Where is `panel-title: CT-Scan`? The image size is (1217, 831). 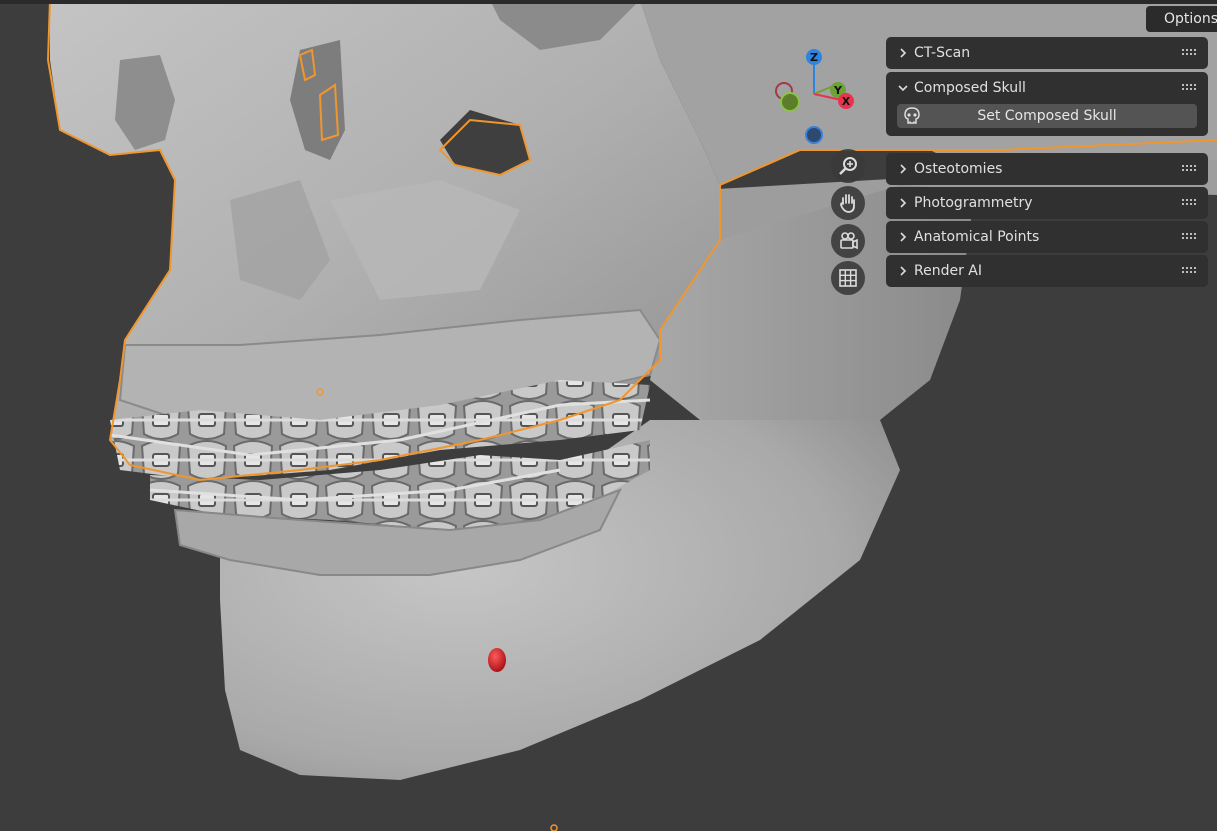
panel-title: CT-Scan is located at coordinates (942, 53).